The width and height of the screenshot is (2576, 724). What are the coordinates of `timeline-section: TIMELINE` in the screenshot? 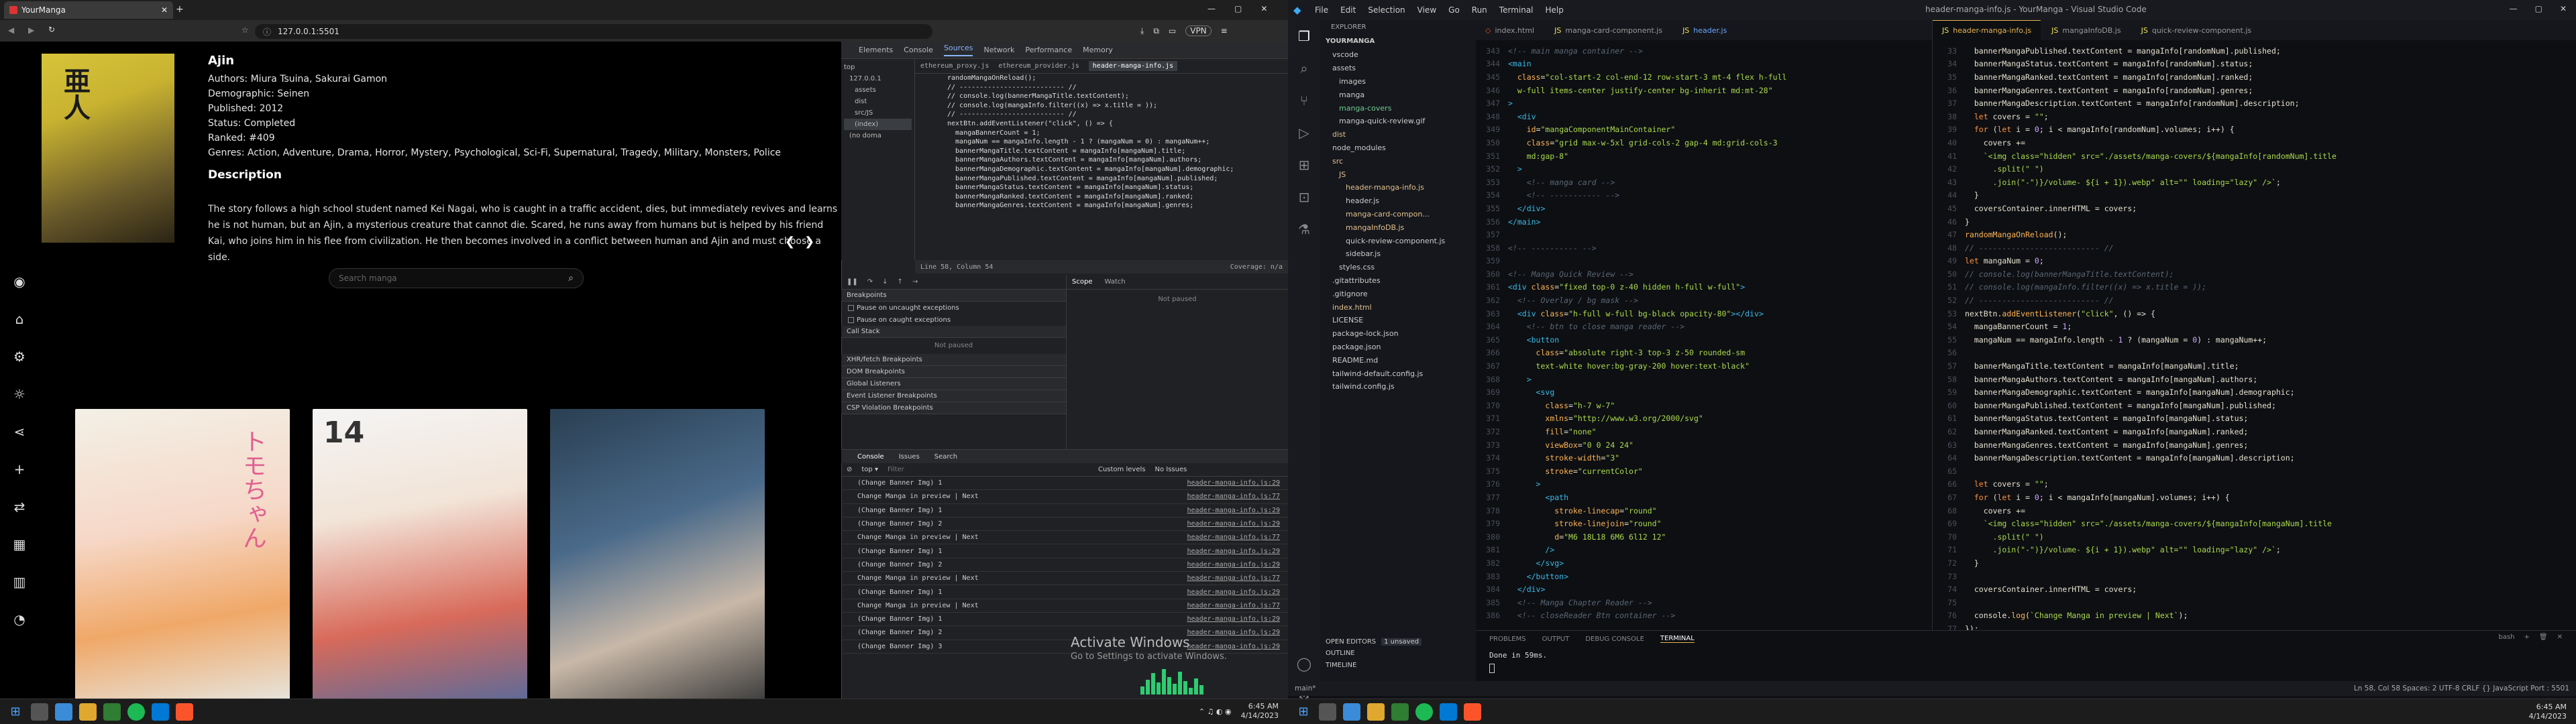 It's located at (1398, 666).